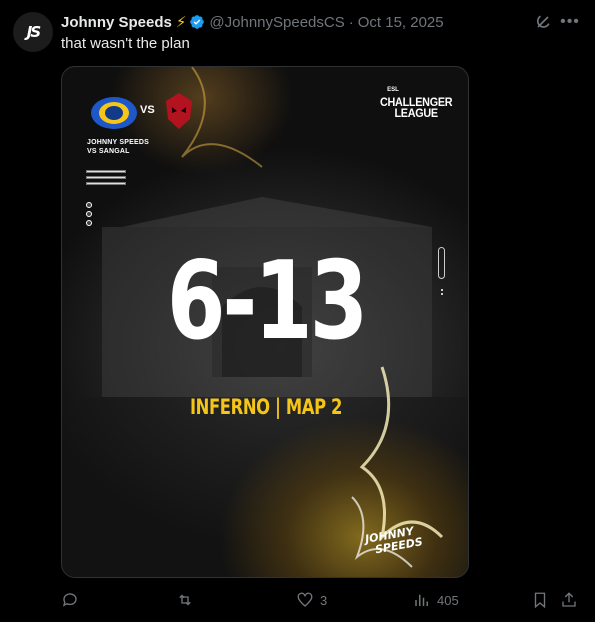 The image size is (595, 622). What do you see at coordinates (90, 215) in the screenshot?
I see `decor-icons` at bounding box center [90, 215].